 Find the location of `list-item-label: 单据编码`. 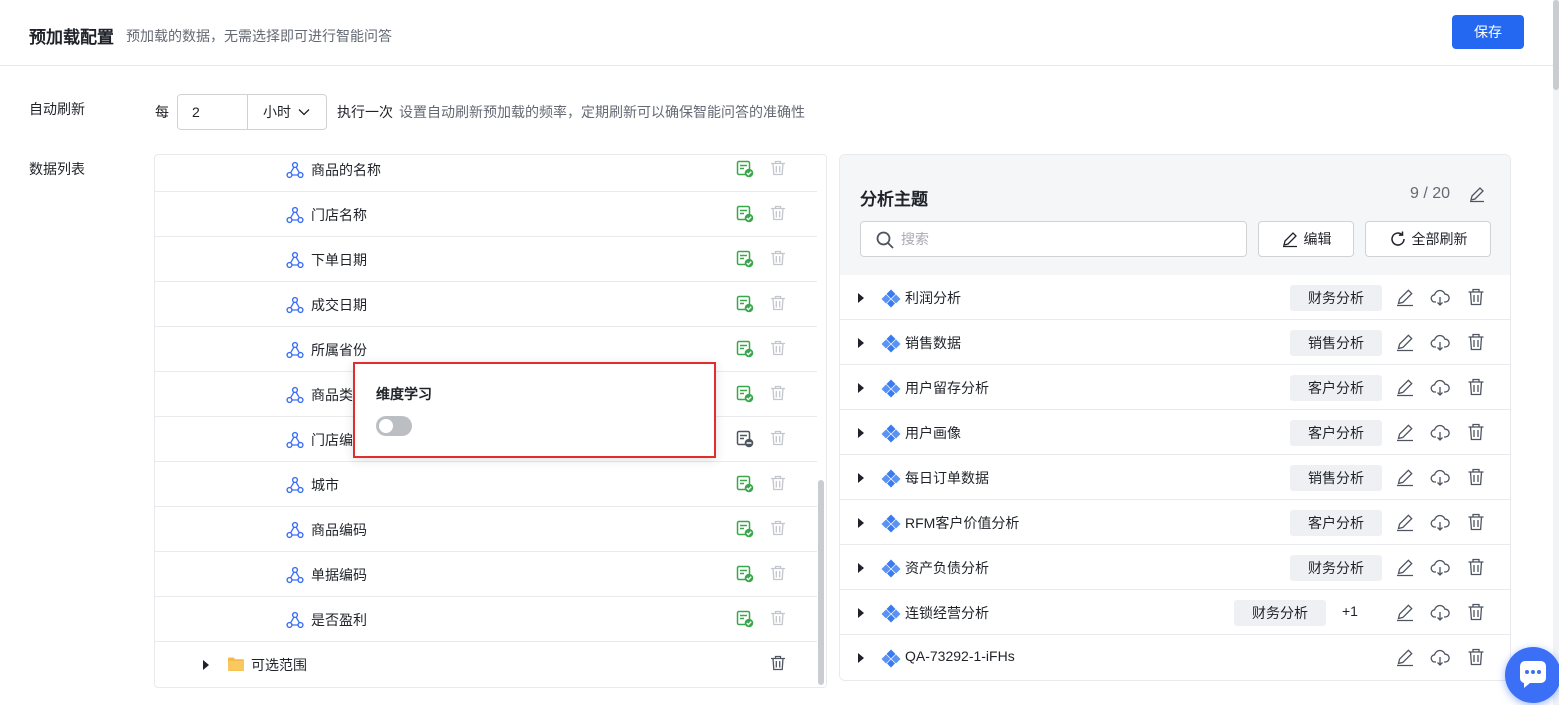

list-item-label: 单据编码 is located at coordinates (339, 575).